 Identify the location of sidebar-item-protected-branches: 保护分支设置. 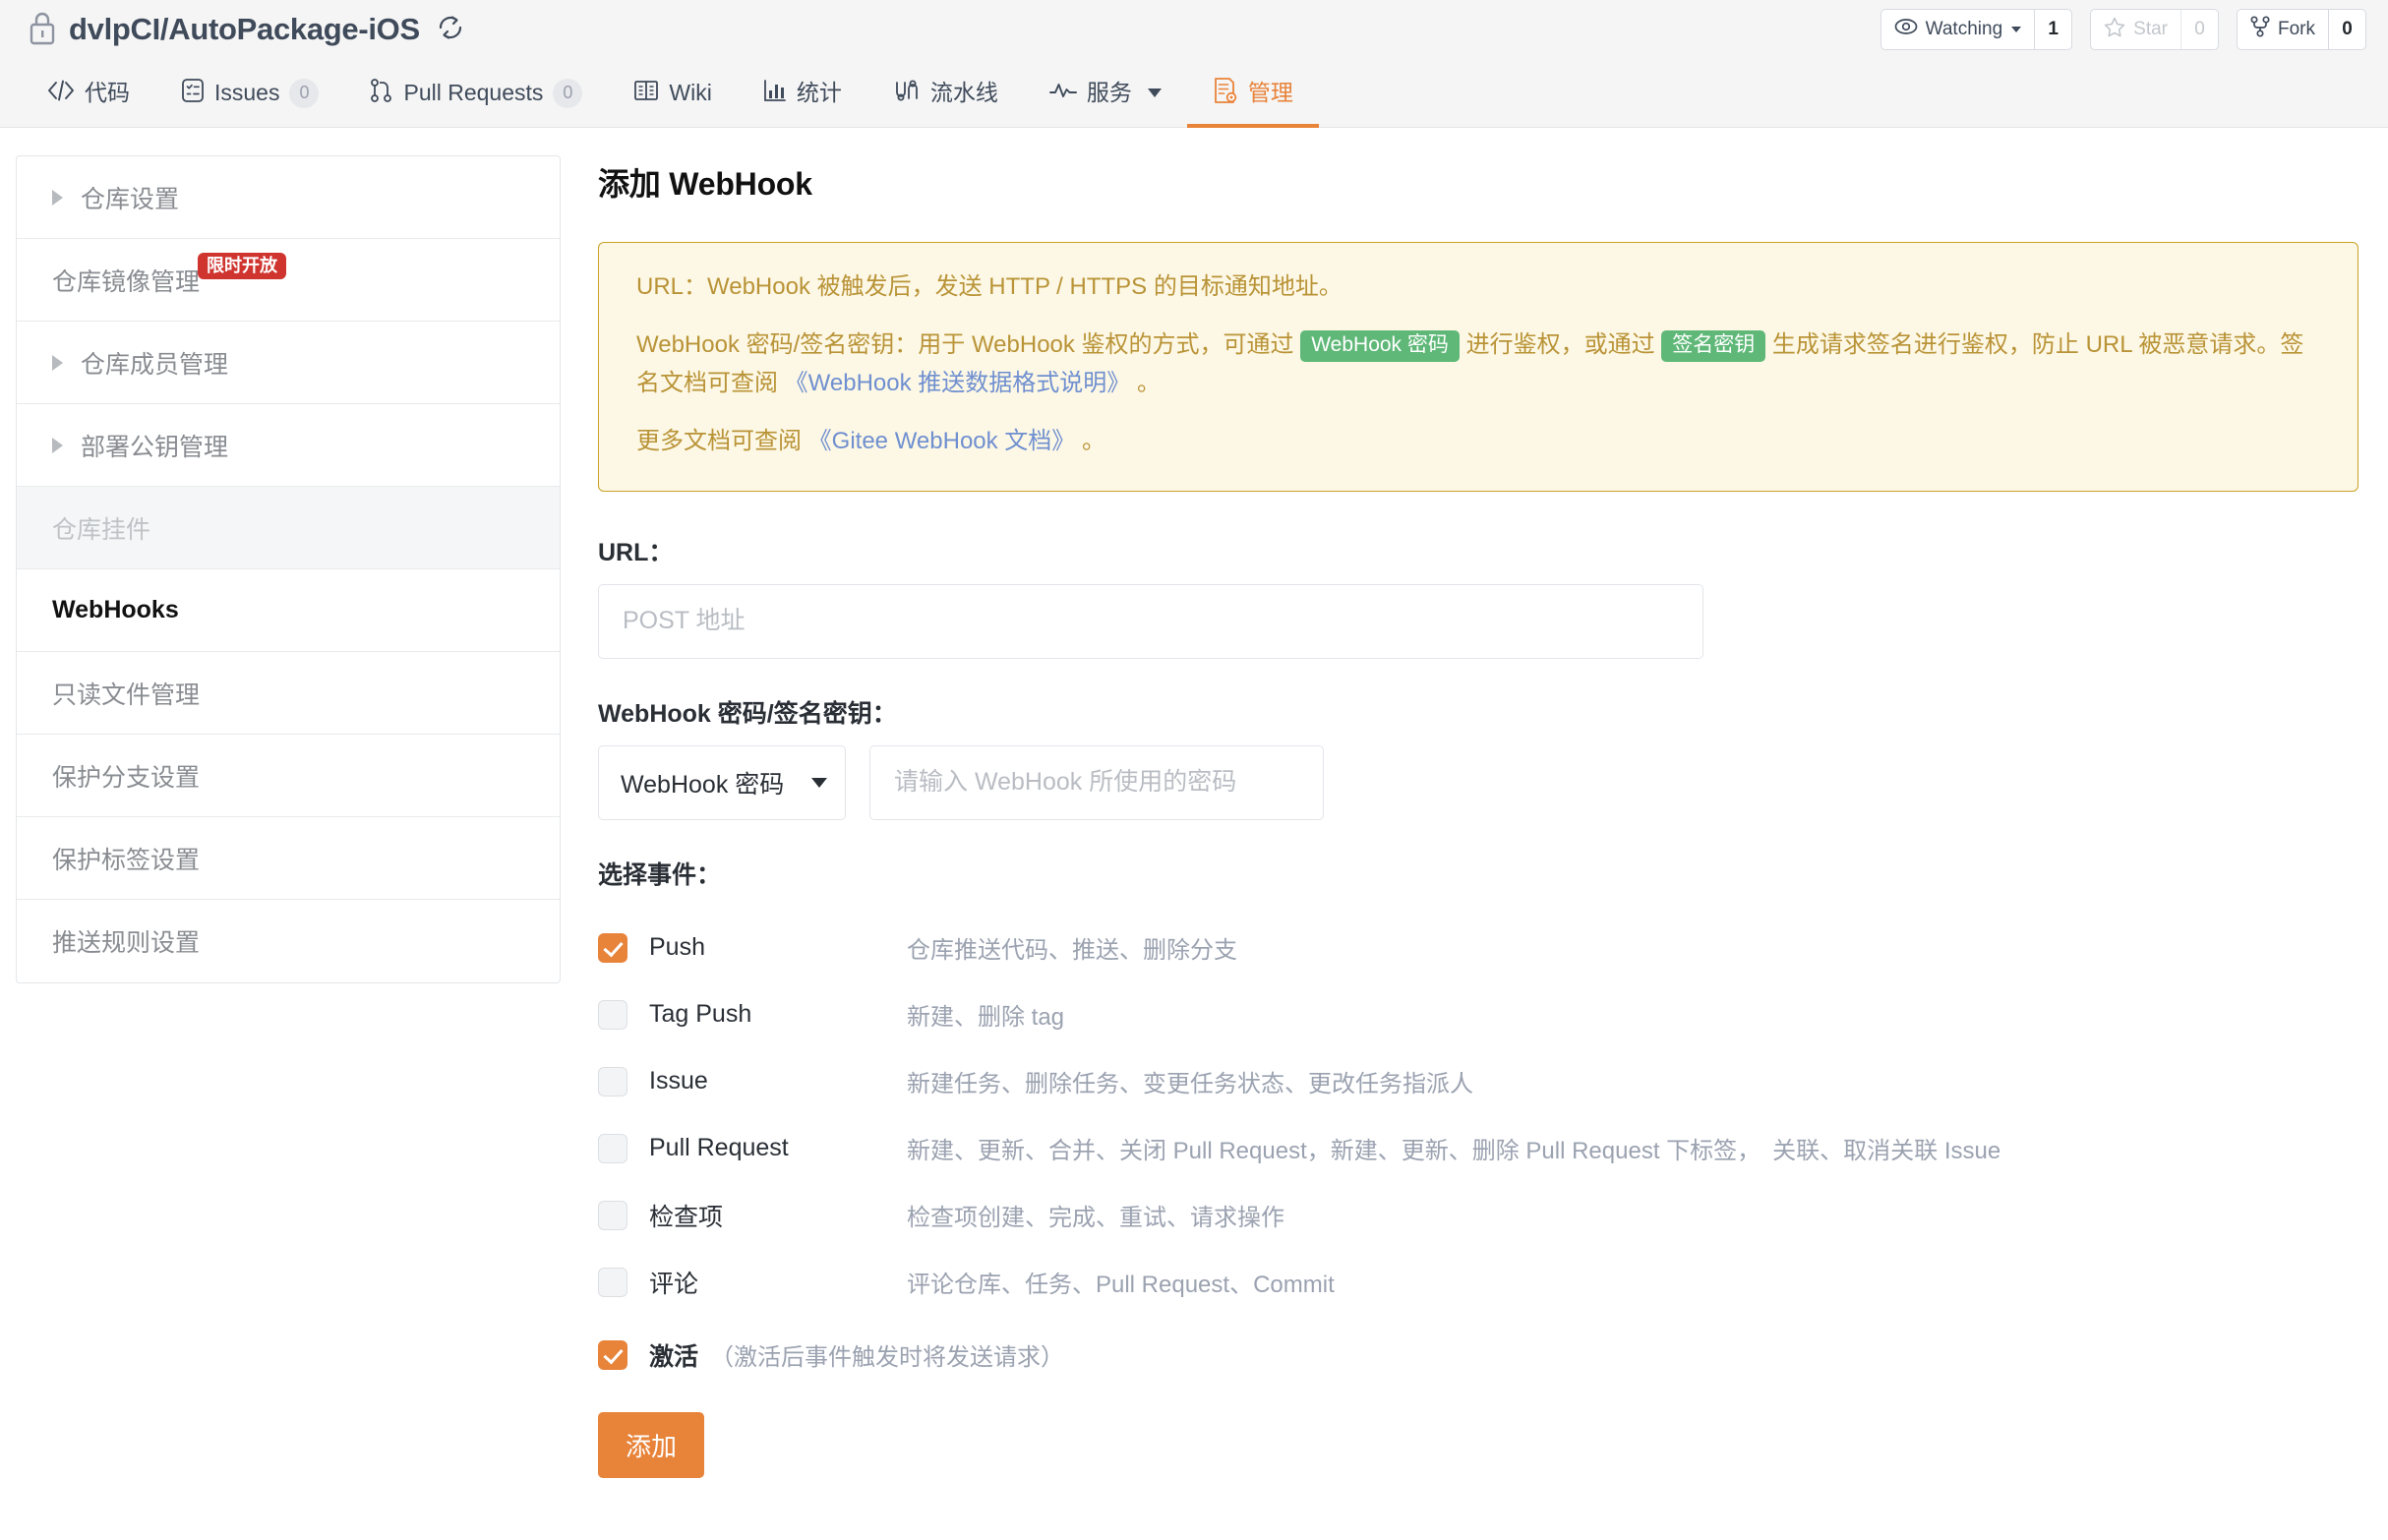
(288, 776).